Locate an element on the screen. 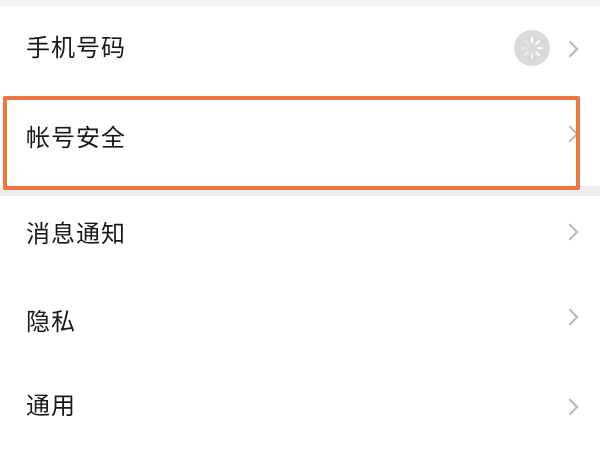  settings-item-label: 消息通知 is located at coordinates (76, 234).